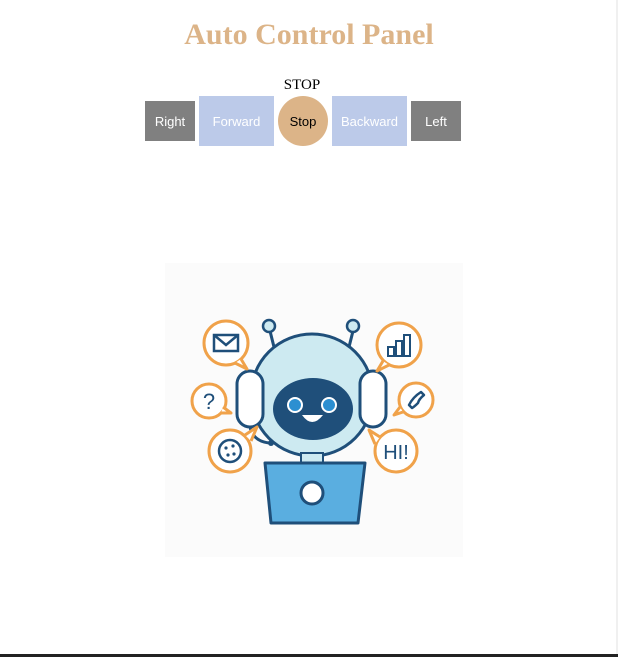 The width and height of the screenshot is (618, 657). What do you see at coordinates (302, 85) in the screenshot?
I see `status-text: STOP` at bounding box center [302, 85].